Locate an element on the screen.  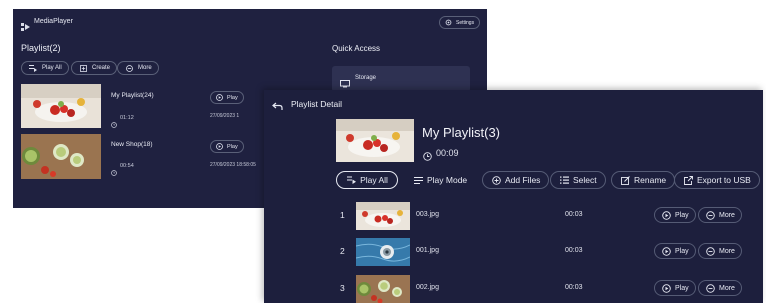
edit-icon is located at coordinates (625, 180).